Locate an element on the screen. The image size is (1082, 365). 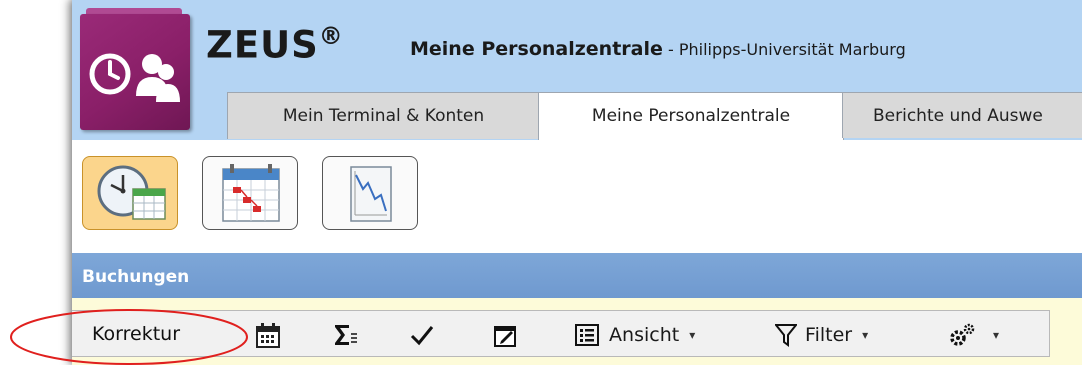
clock-calendar-icon is located at coordinates (131, 192).